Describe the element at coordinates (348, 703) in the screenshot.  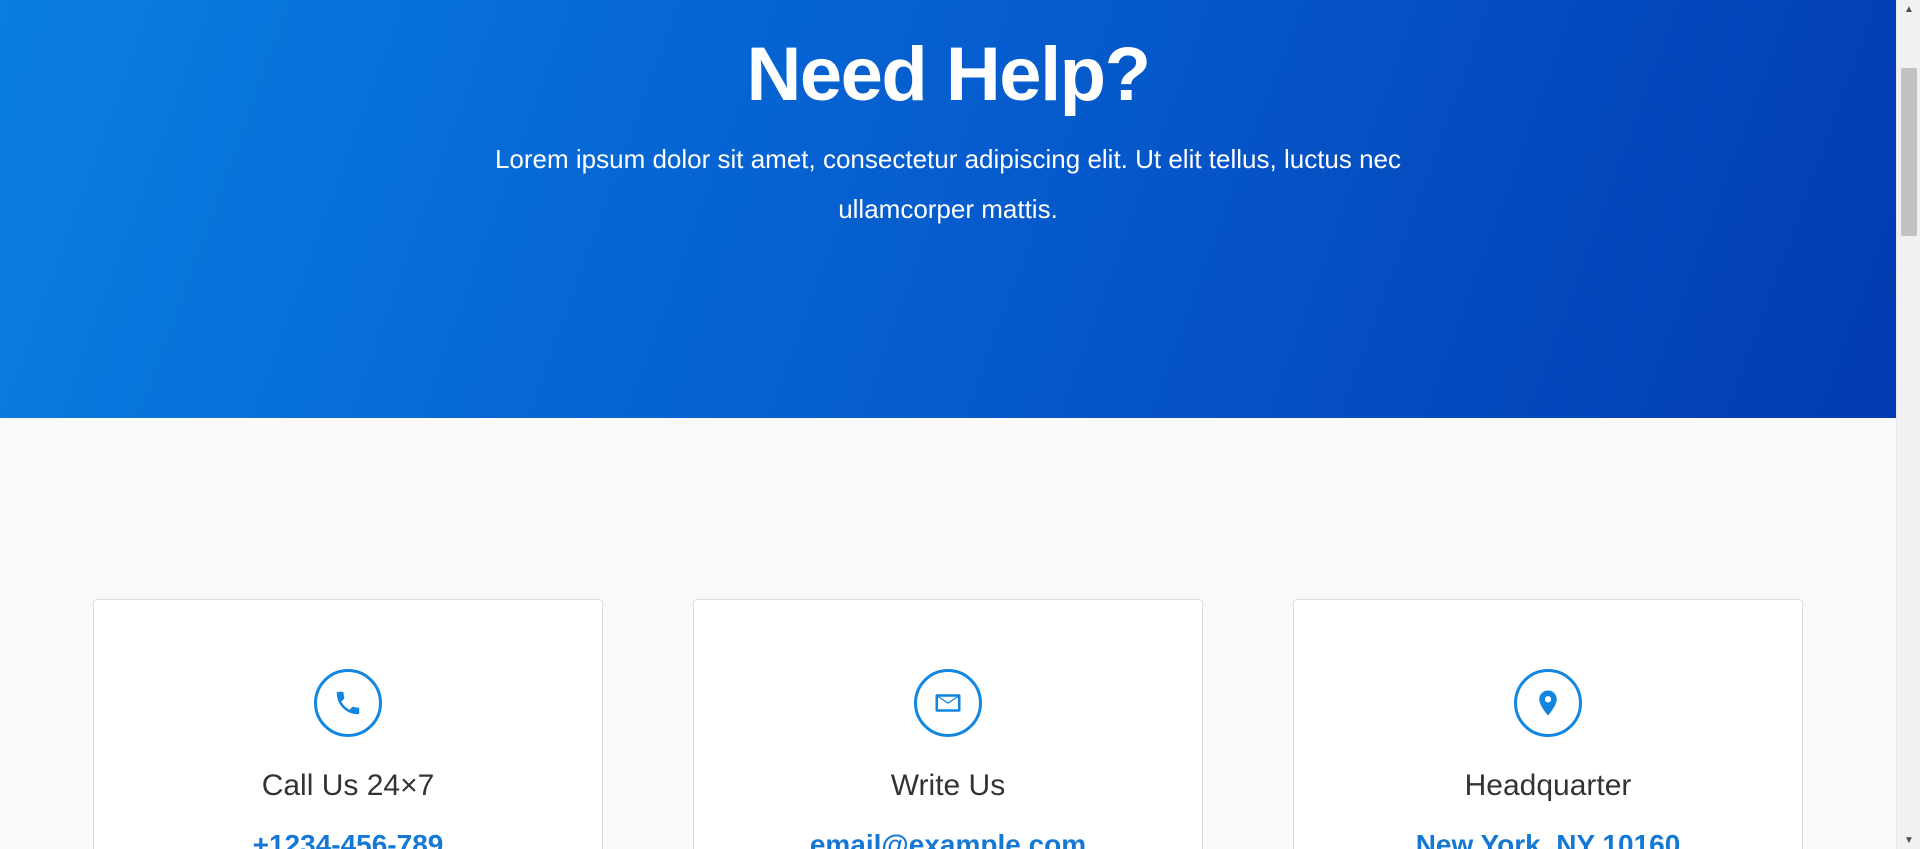
I see `phone-icon` at that location.